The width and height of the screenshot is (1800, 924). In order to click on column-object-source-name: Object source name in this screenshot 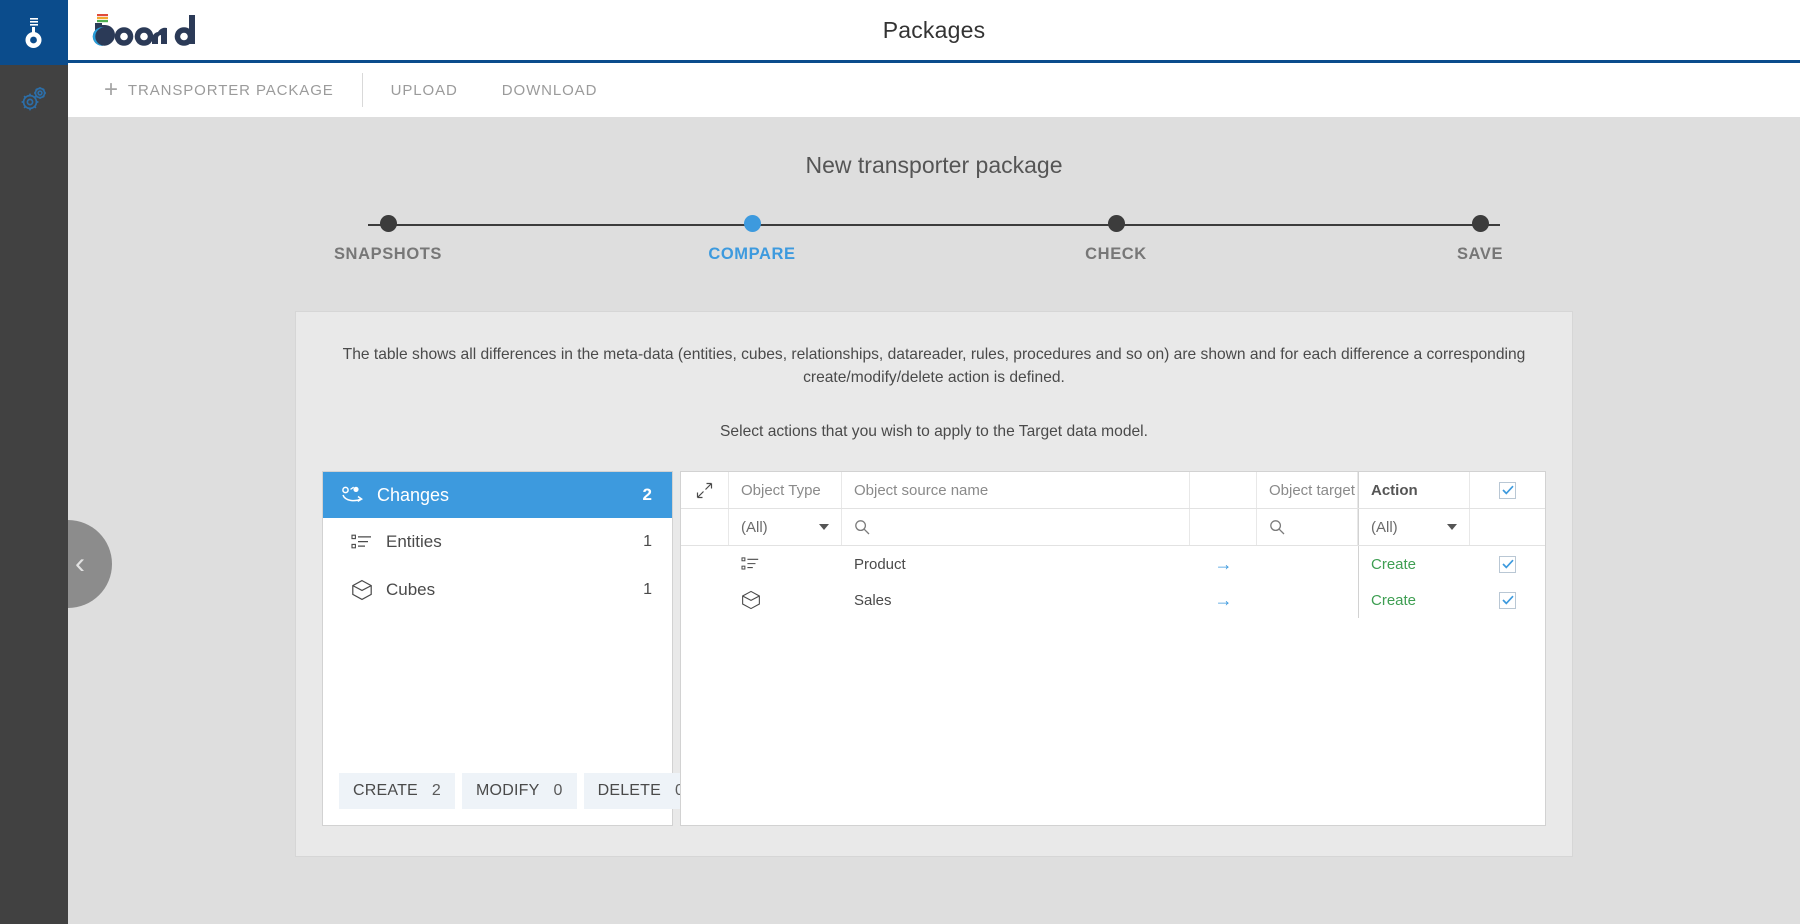, I will do `click(1016, 490)`.